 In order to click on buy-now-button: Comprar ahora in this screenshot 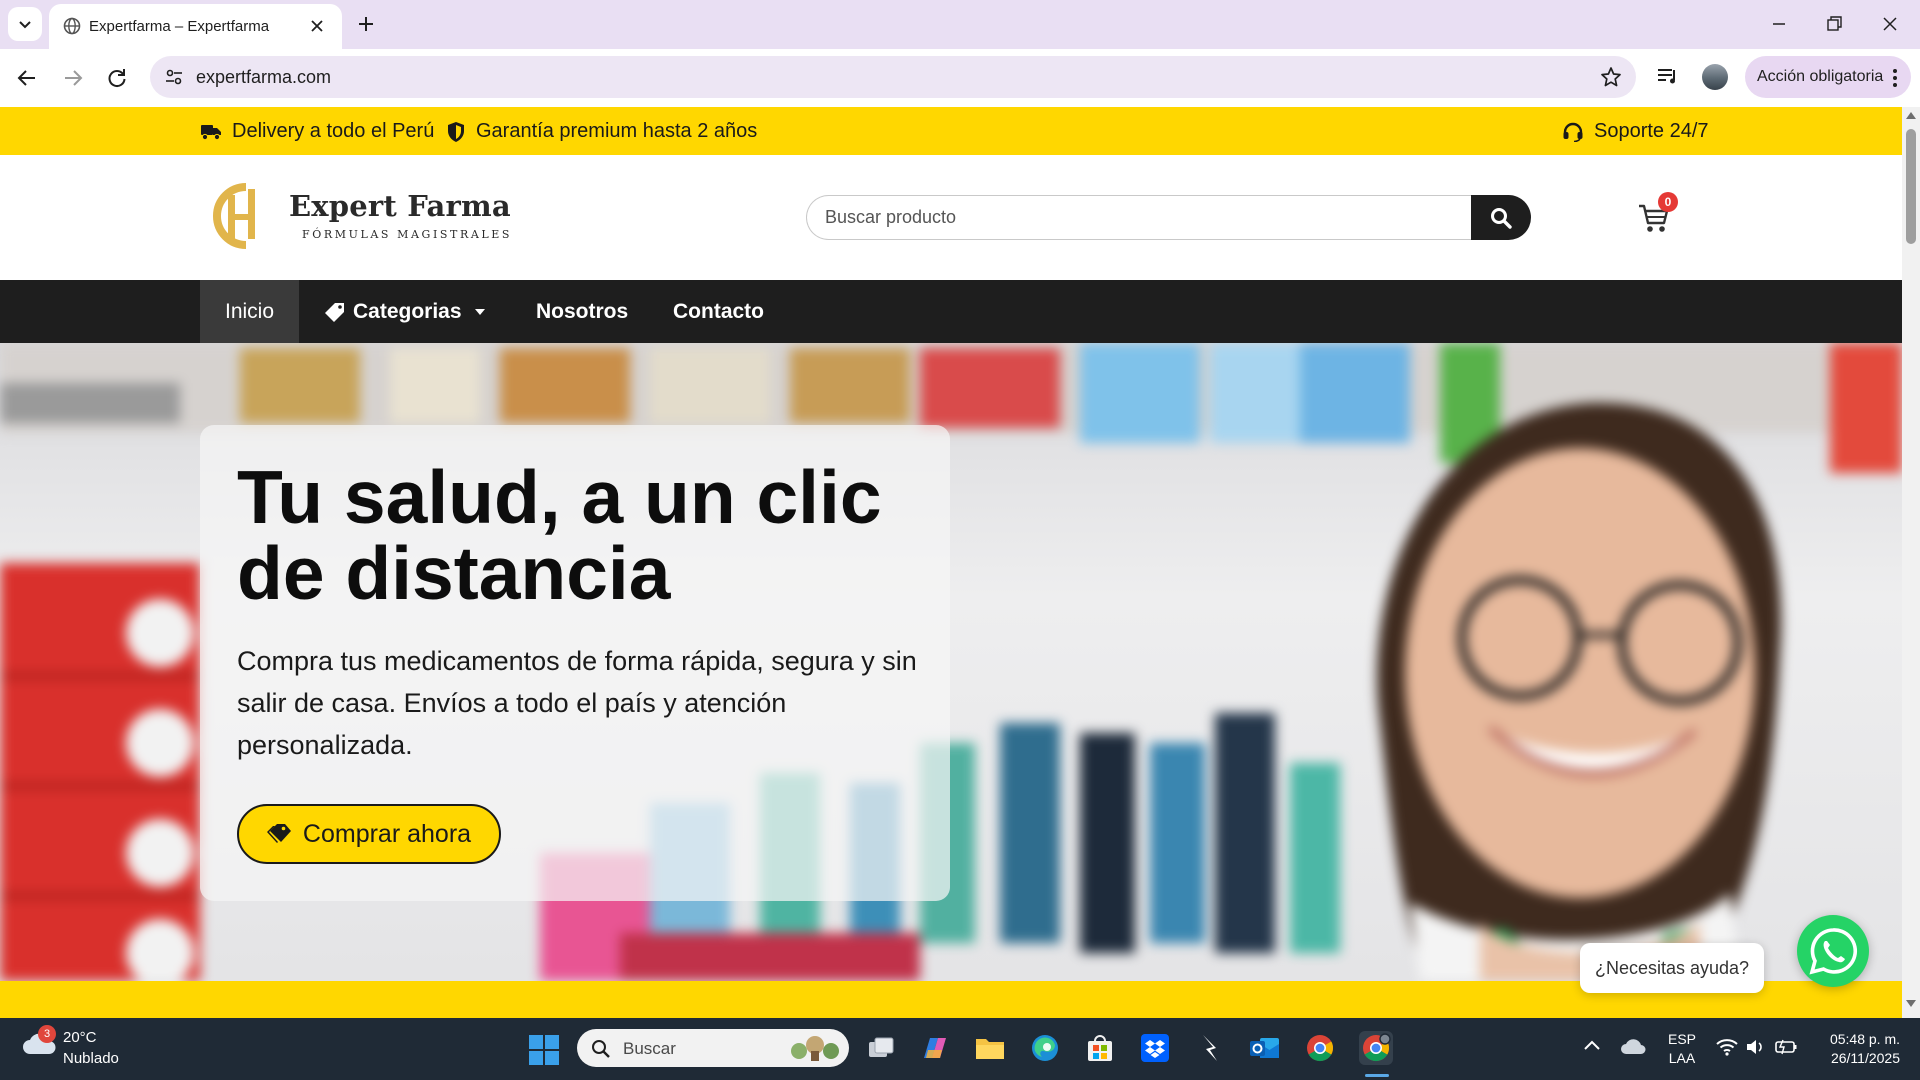, I will do `click(369, 834)`.